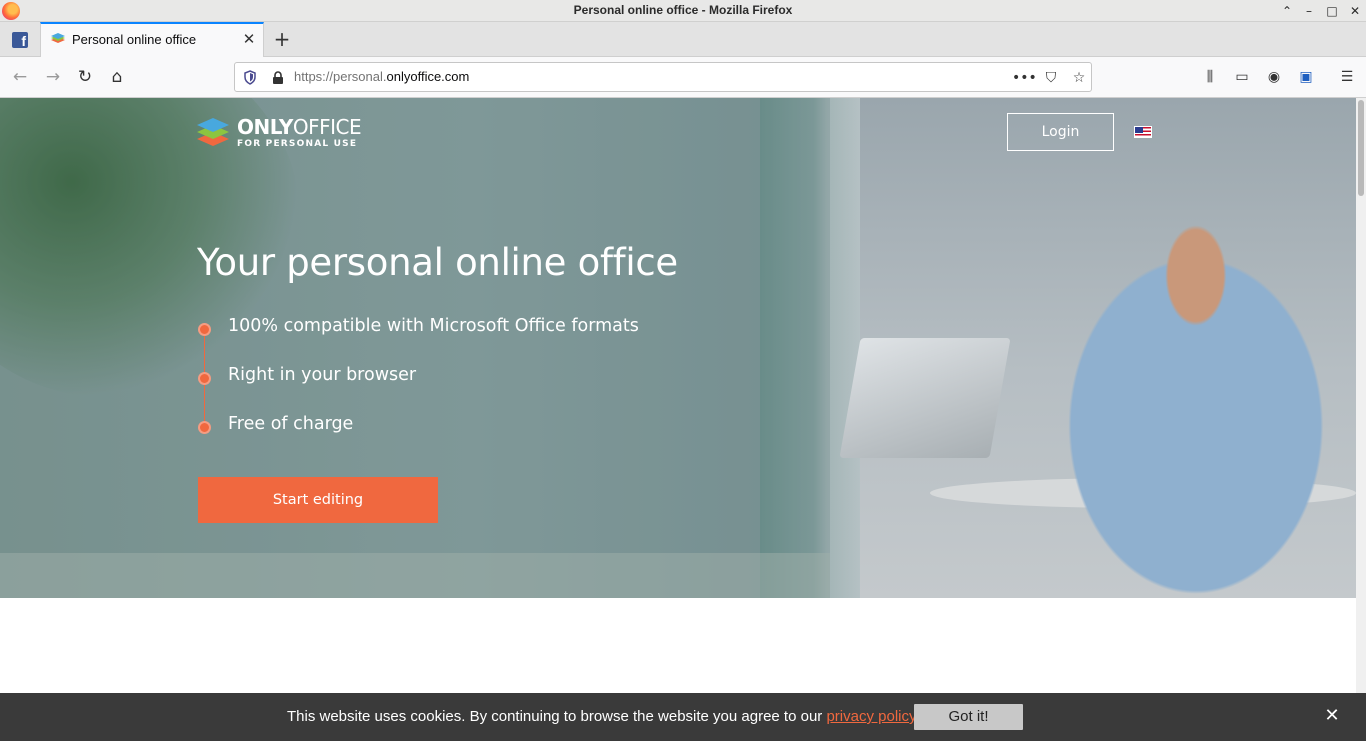 This screenshot has width=1366, height=741. Describe the element at coordinates (1242, 77) in the screenshot. I see `sidebar-icon: ▭` at that location.